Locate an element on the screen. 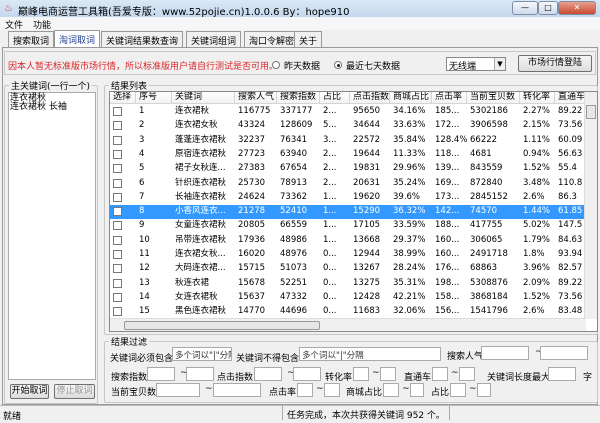 The image size is (600, 423). tab-taokouling: 淘口令解密 is located at coordinates (272, 39).